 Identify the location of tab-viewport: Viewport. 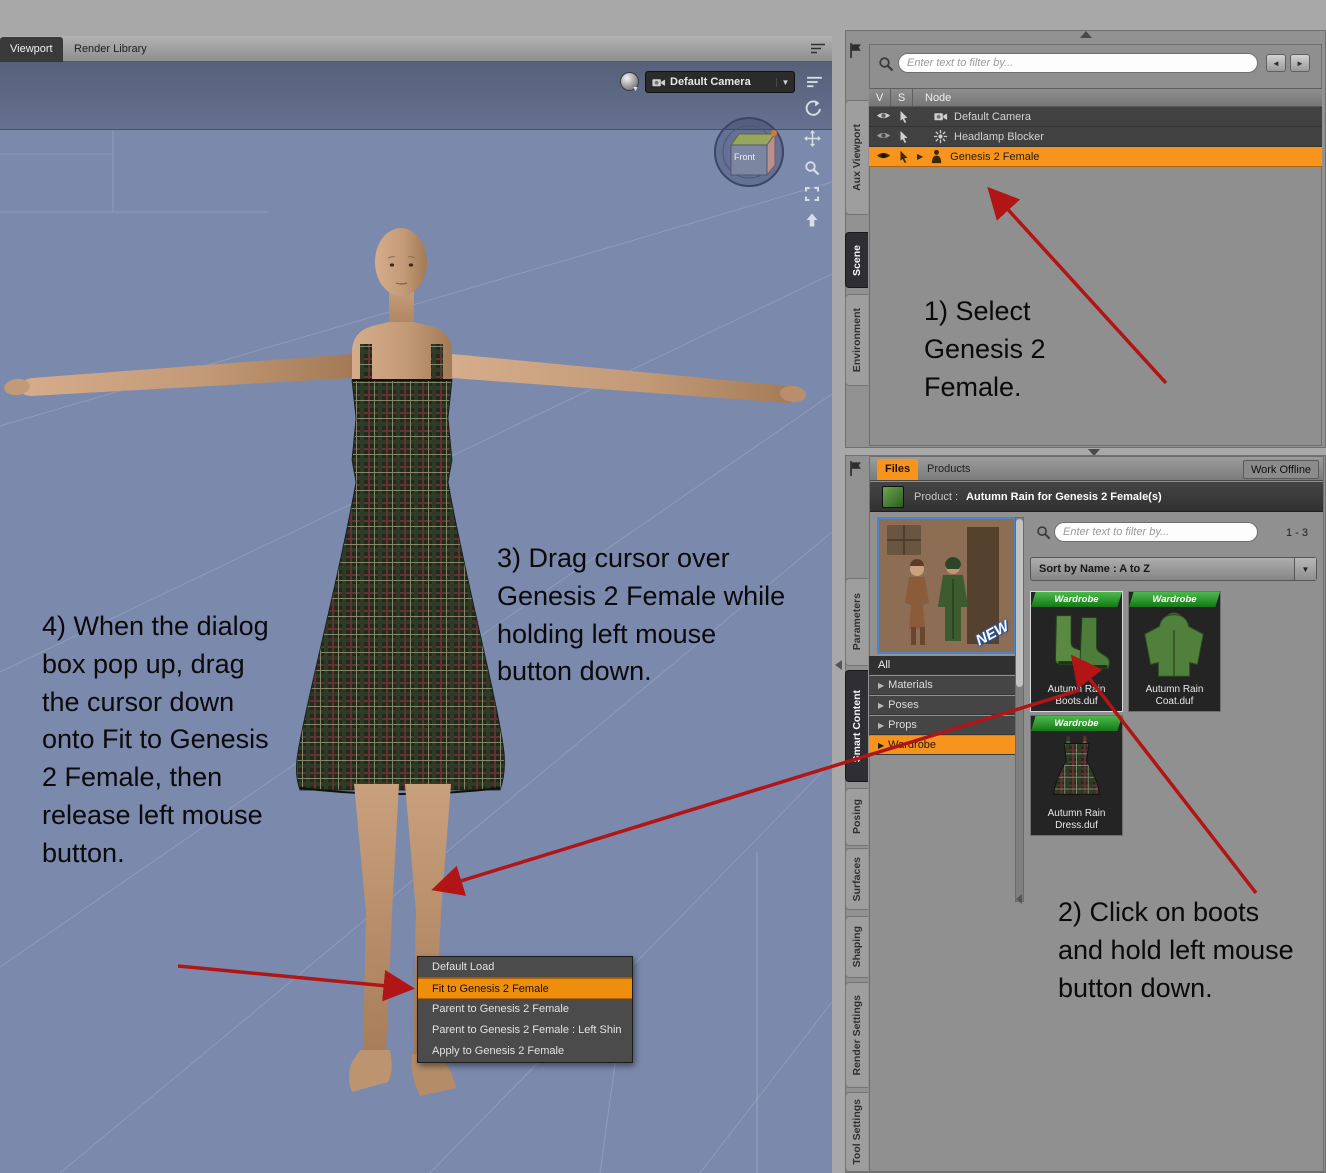
(31, 49).